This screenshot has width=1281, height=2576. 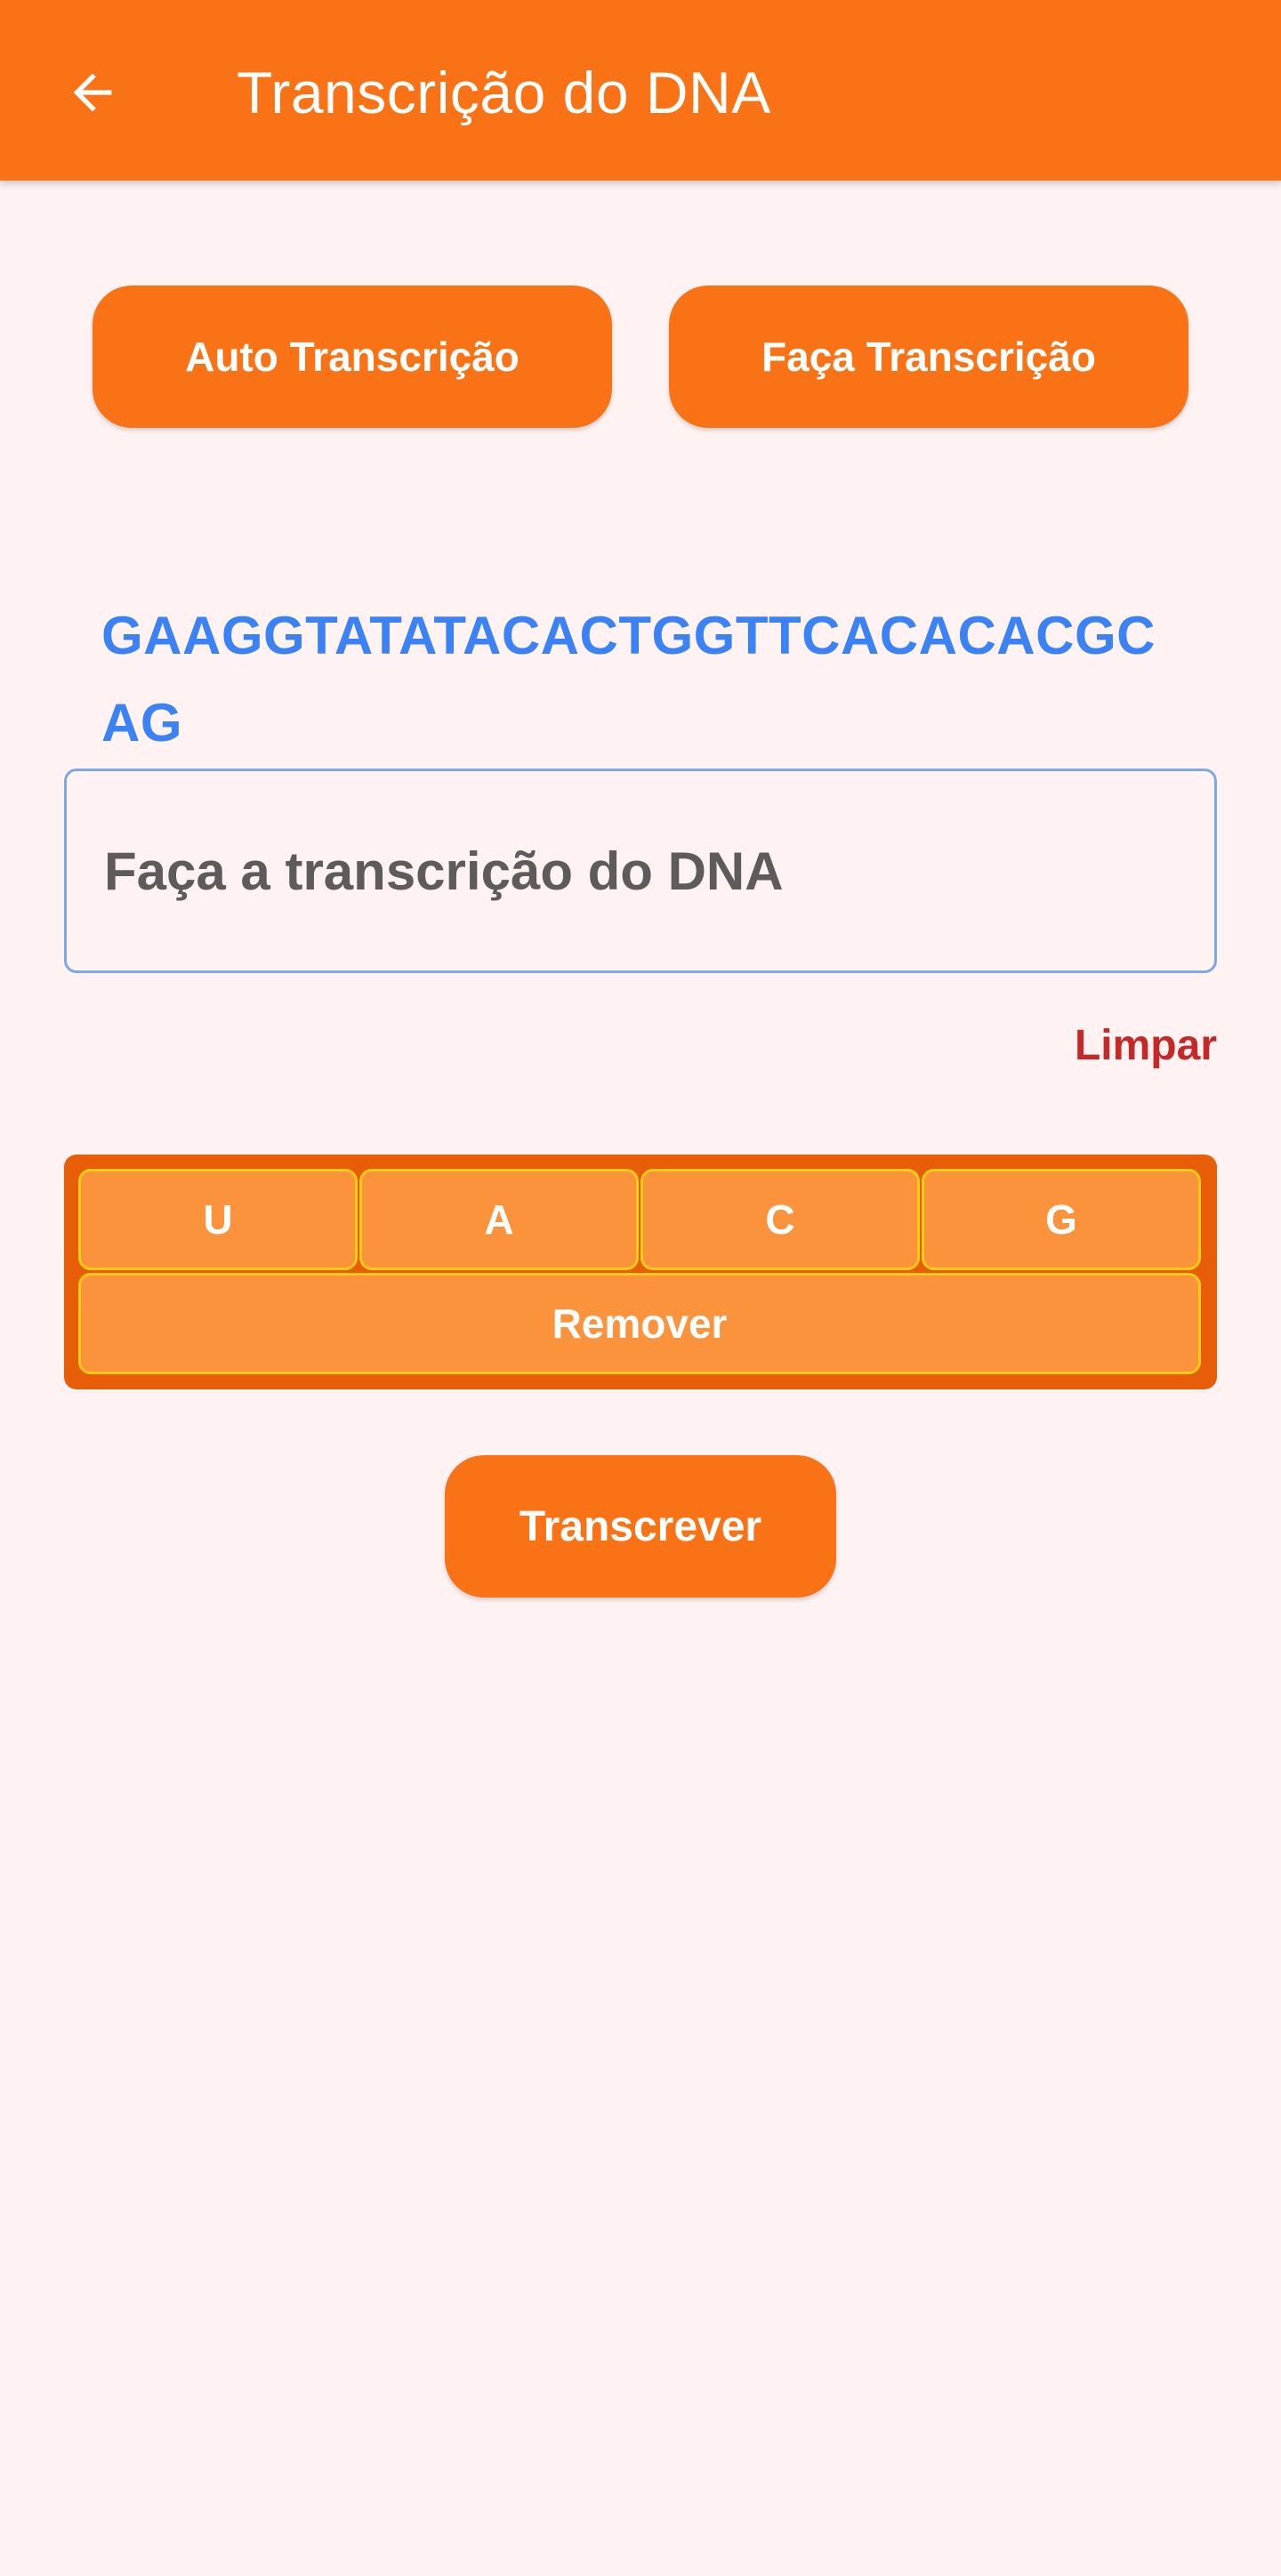 I want to click on remove-key: Remover, so click(x=639, y=1323).